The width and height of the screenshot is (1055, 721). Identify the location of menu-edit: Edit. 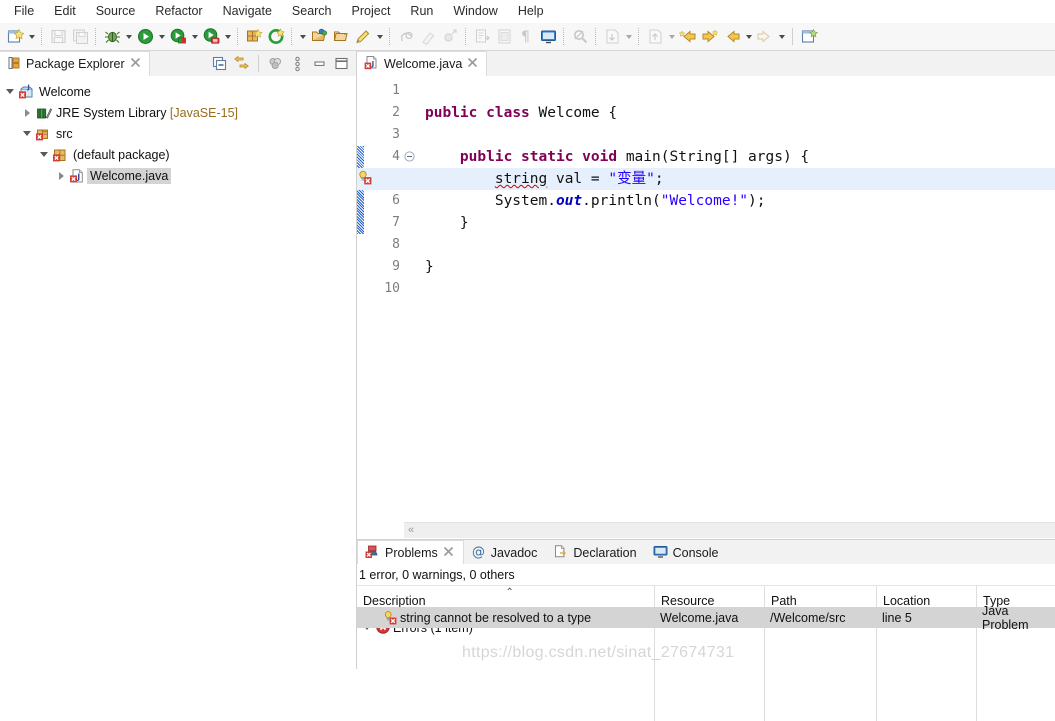
(65, 11).